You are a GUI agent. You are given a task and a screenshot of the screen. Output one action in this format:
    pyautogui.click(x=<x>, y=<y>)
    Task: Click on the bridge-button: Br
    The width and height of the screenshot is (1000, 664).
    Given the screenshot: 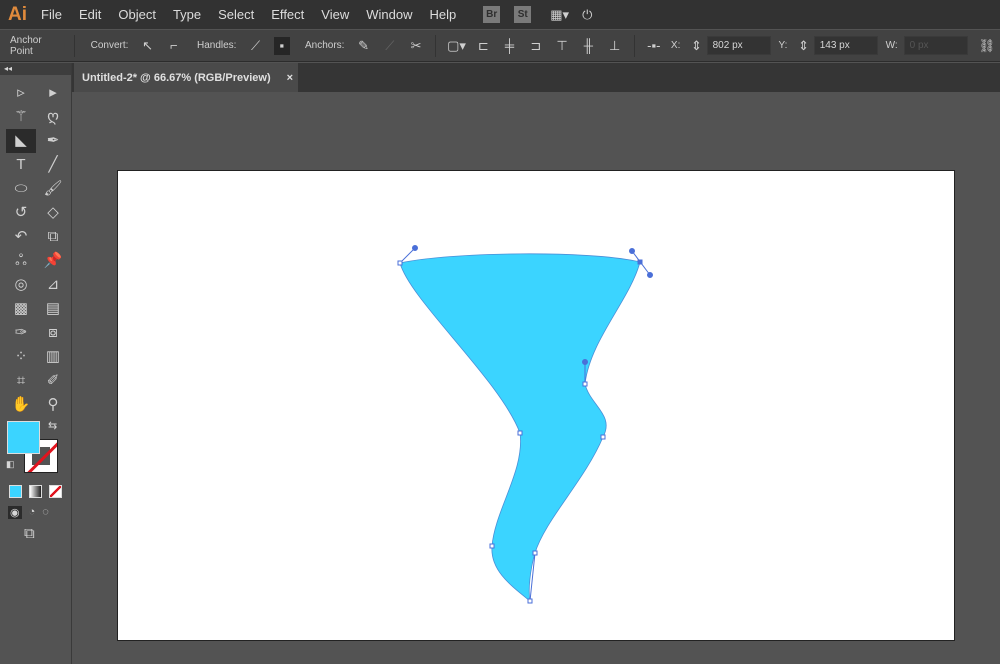 What is the action you would take?
    pyautogui.click(x=492, y=14)
    